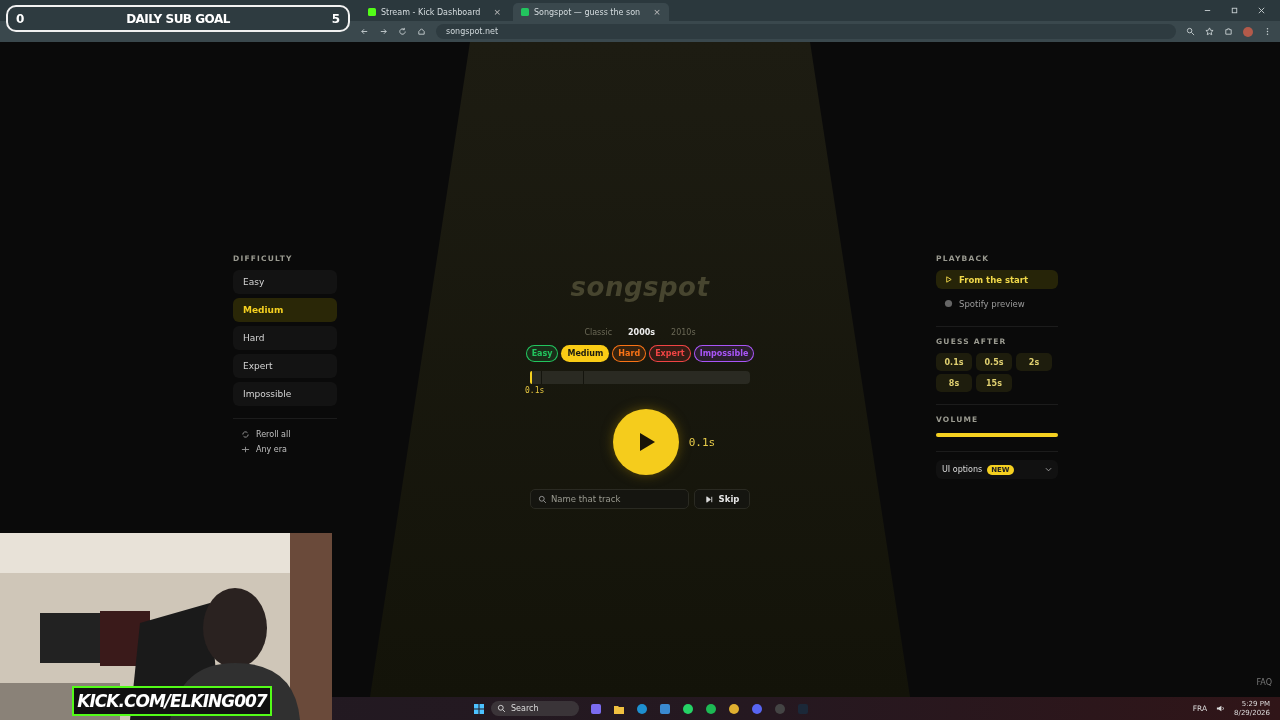  I want to click on skip-button: Skip, so click(722, 499).